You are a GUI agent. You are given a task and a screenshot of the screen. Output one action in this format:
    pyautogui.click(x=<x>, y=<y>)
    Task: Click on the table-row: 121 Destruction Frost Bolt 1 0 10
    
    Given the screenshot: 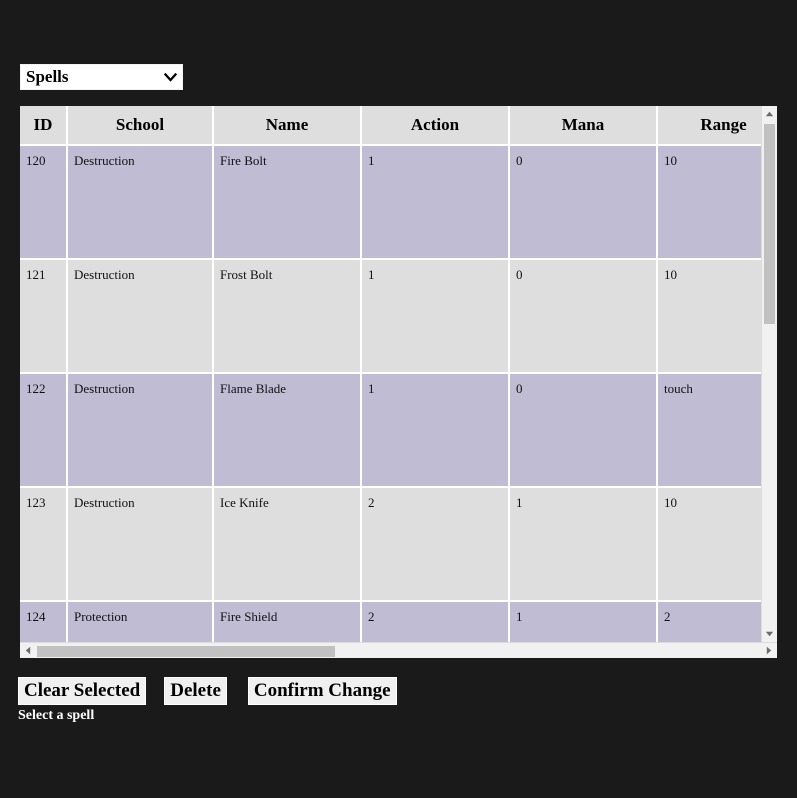 What is the action you would take?
    pyautogui.click(x=390, y=316)
    